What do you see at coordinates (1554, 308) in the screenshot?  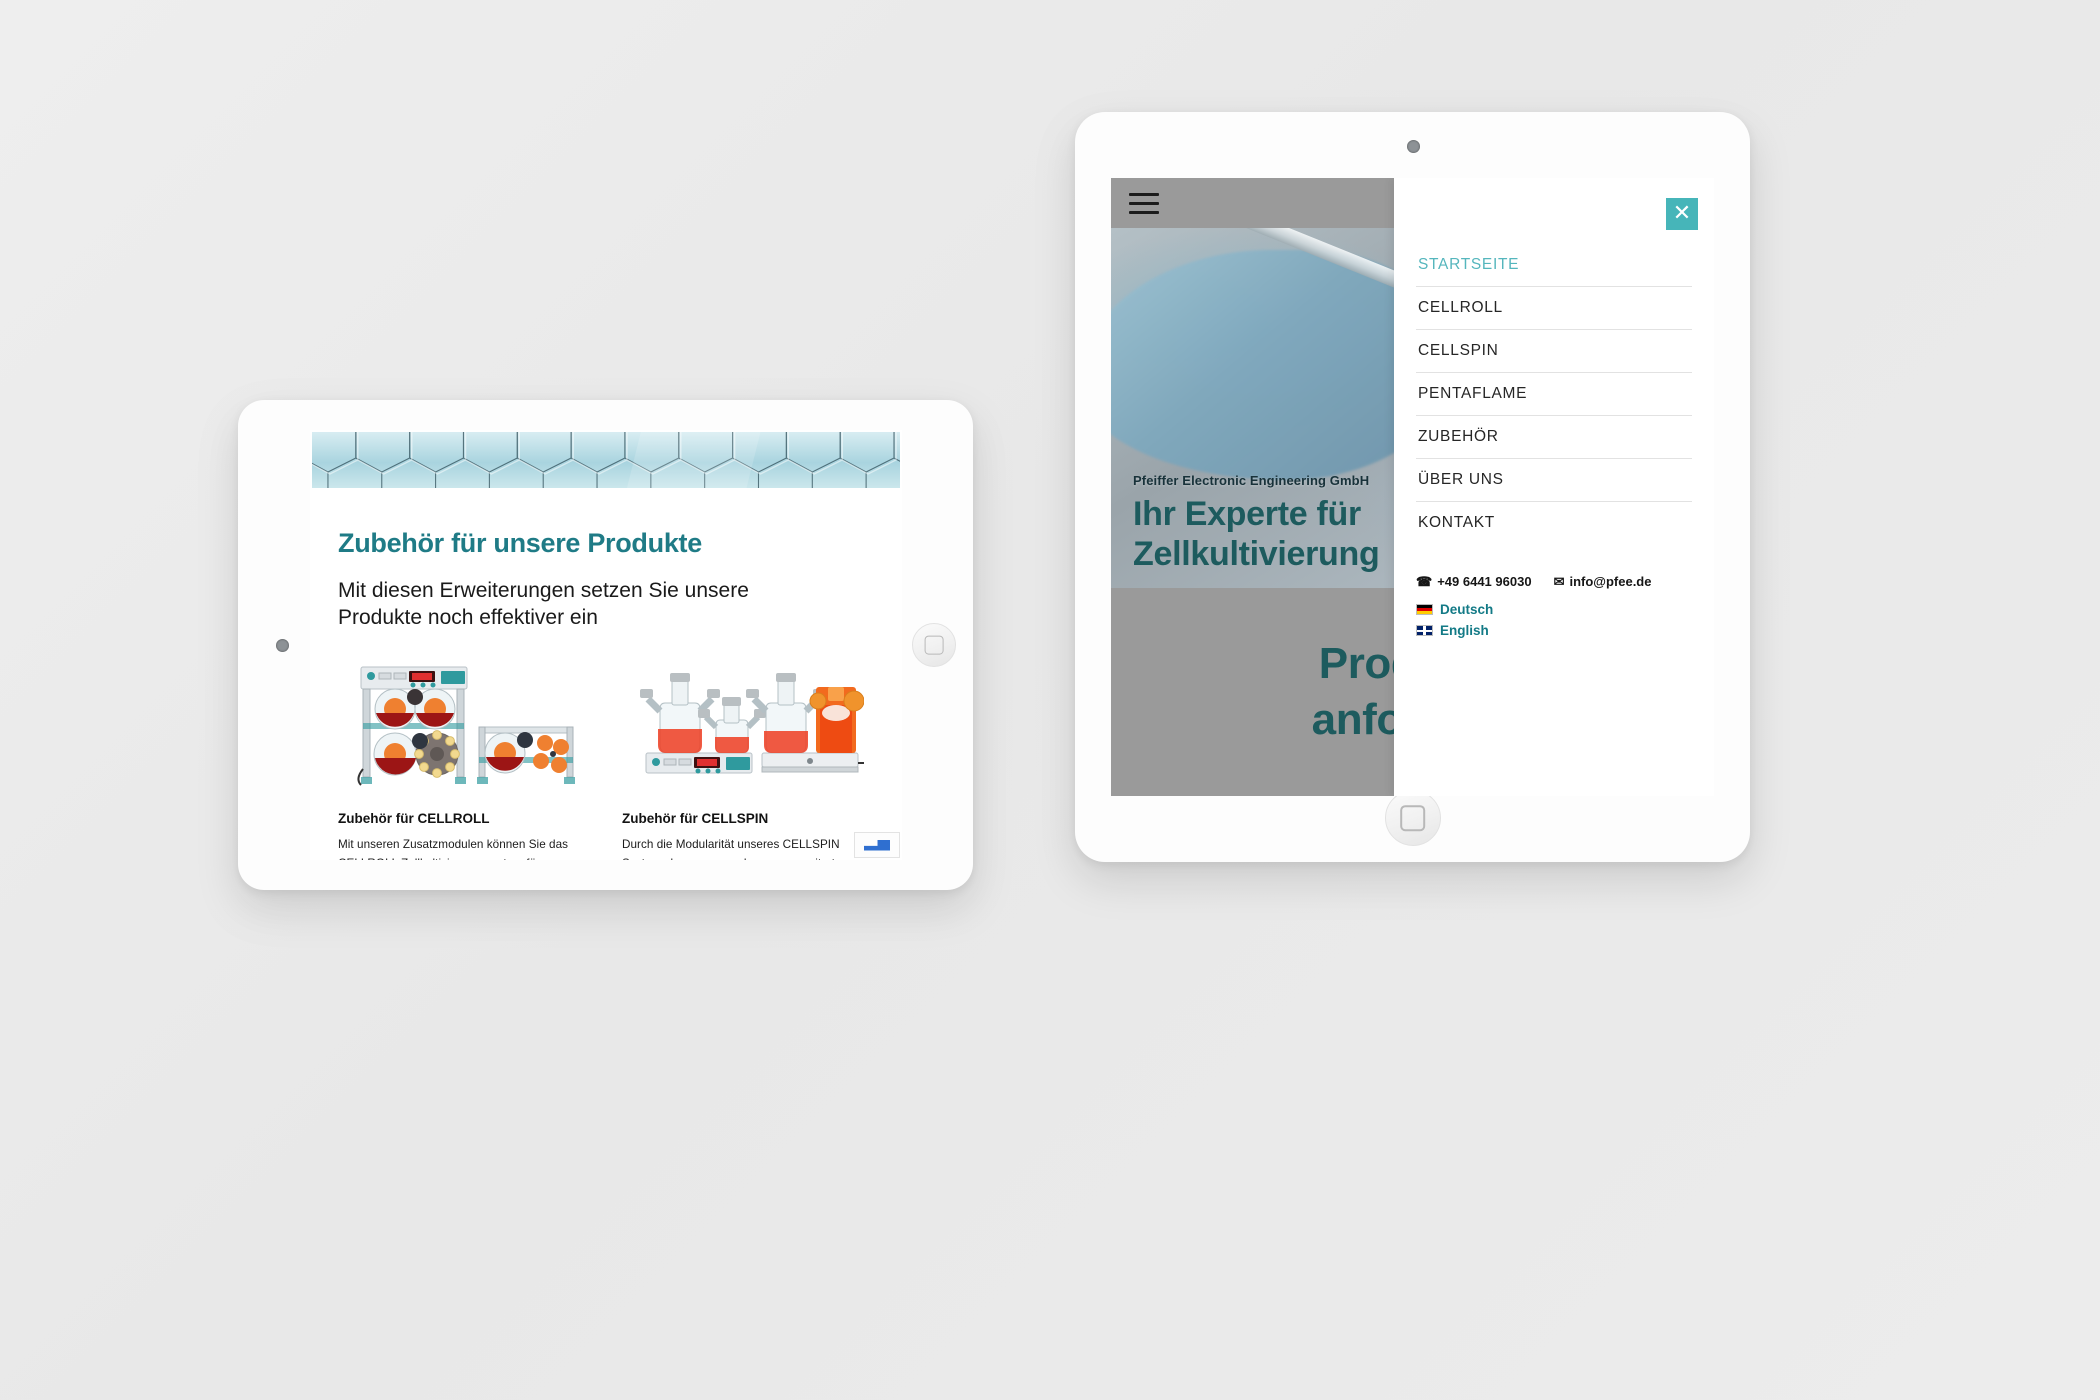 I see `menu-item-cellroll: CELLROLL` at bounding box center [1554, 308].